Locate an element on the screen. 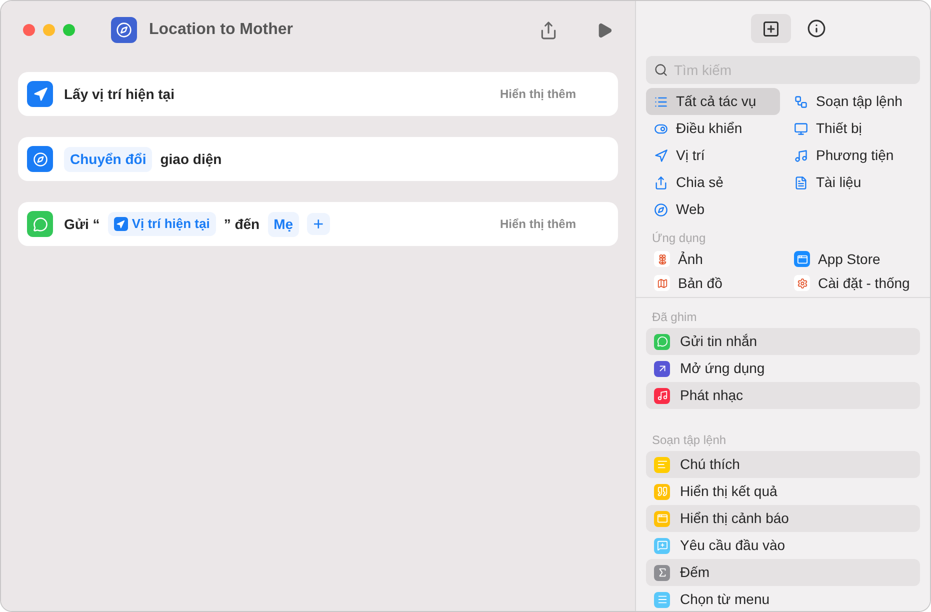 This screenshot has width=931, height=612. pinned-action: Gửi tin nhắn is located at coordinates (783, 341).